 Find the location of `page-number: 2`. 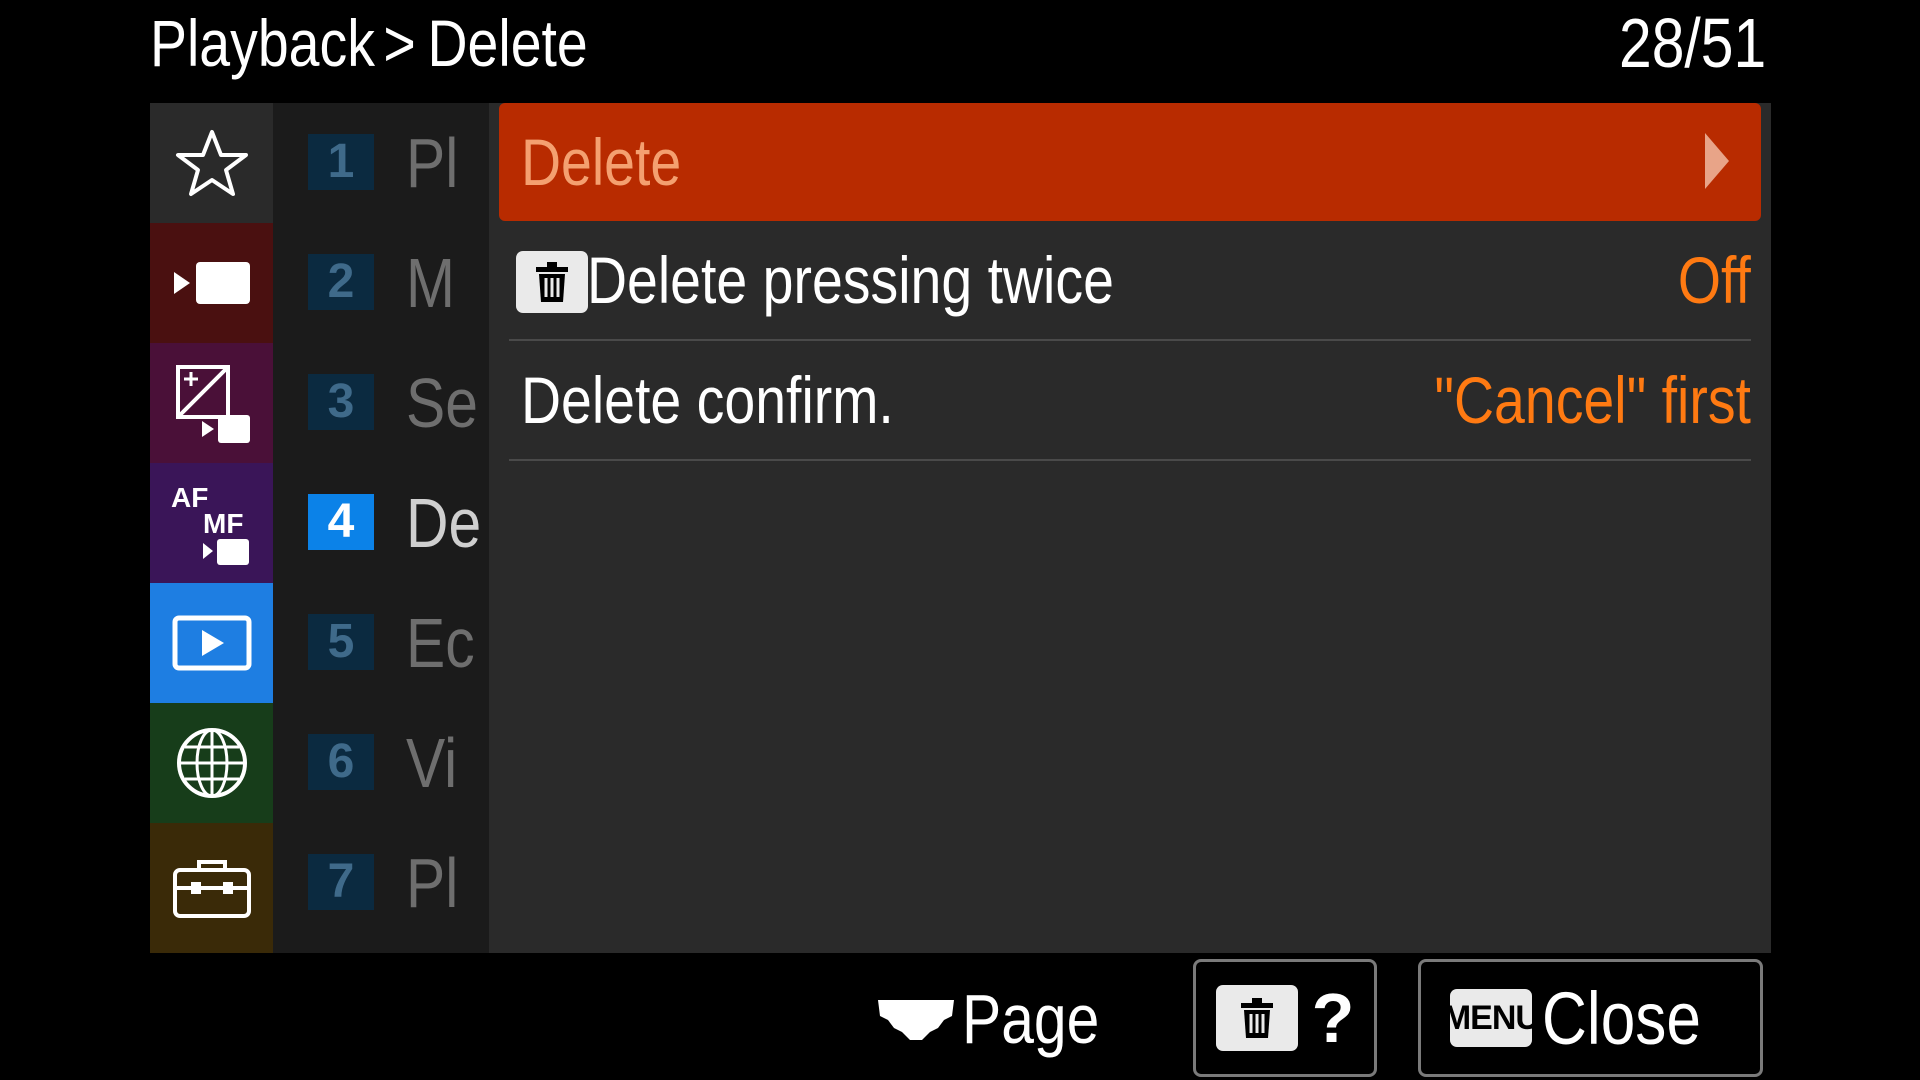

page-number: 2 is located at coordinates (341, 282).